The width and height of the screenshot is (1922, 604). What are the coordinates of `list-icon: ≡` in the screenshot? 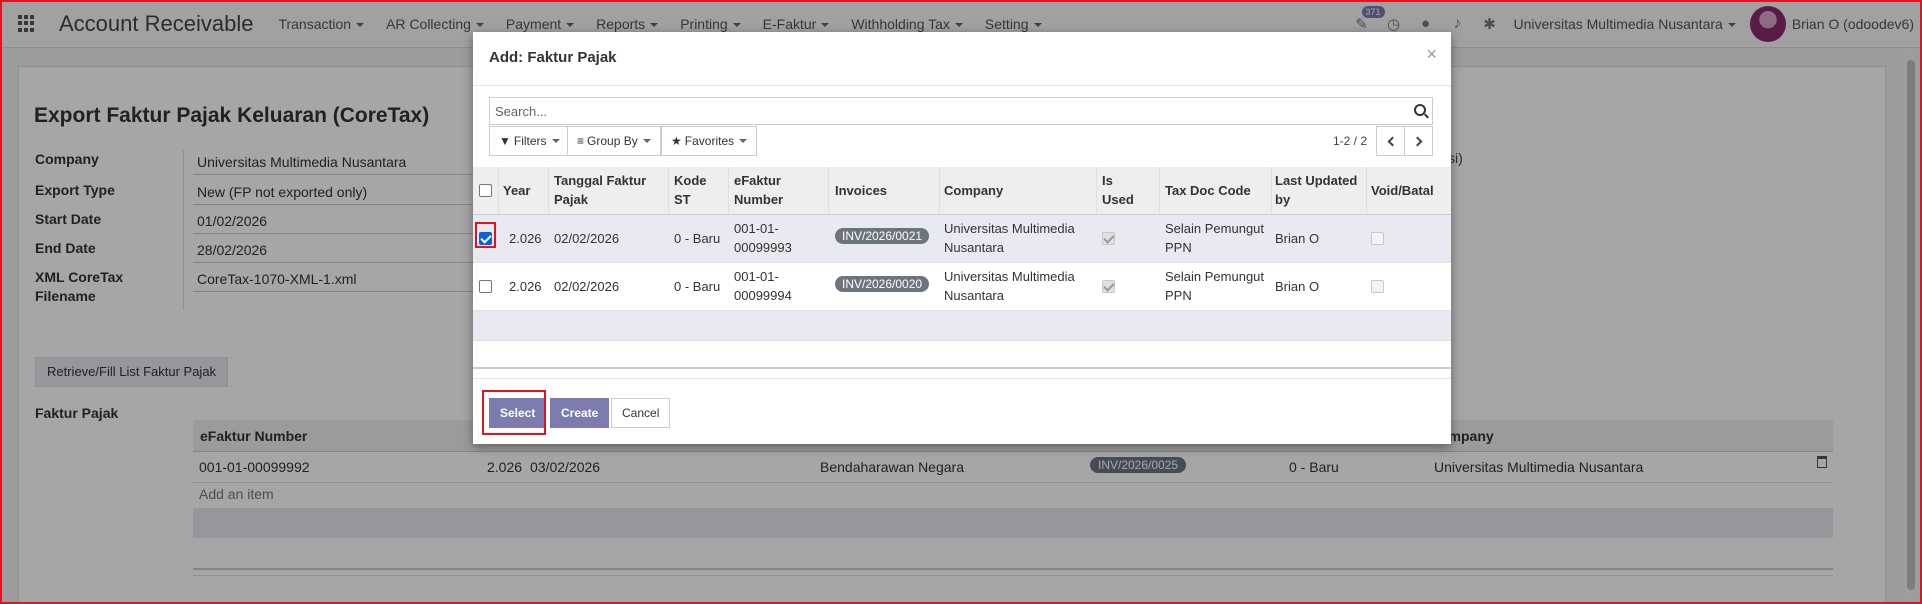 It's located at (581, 141).